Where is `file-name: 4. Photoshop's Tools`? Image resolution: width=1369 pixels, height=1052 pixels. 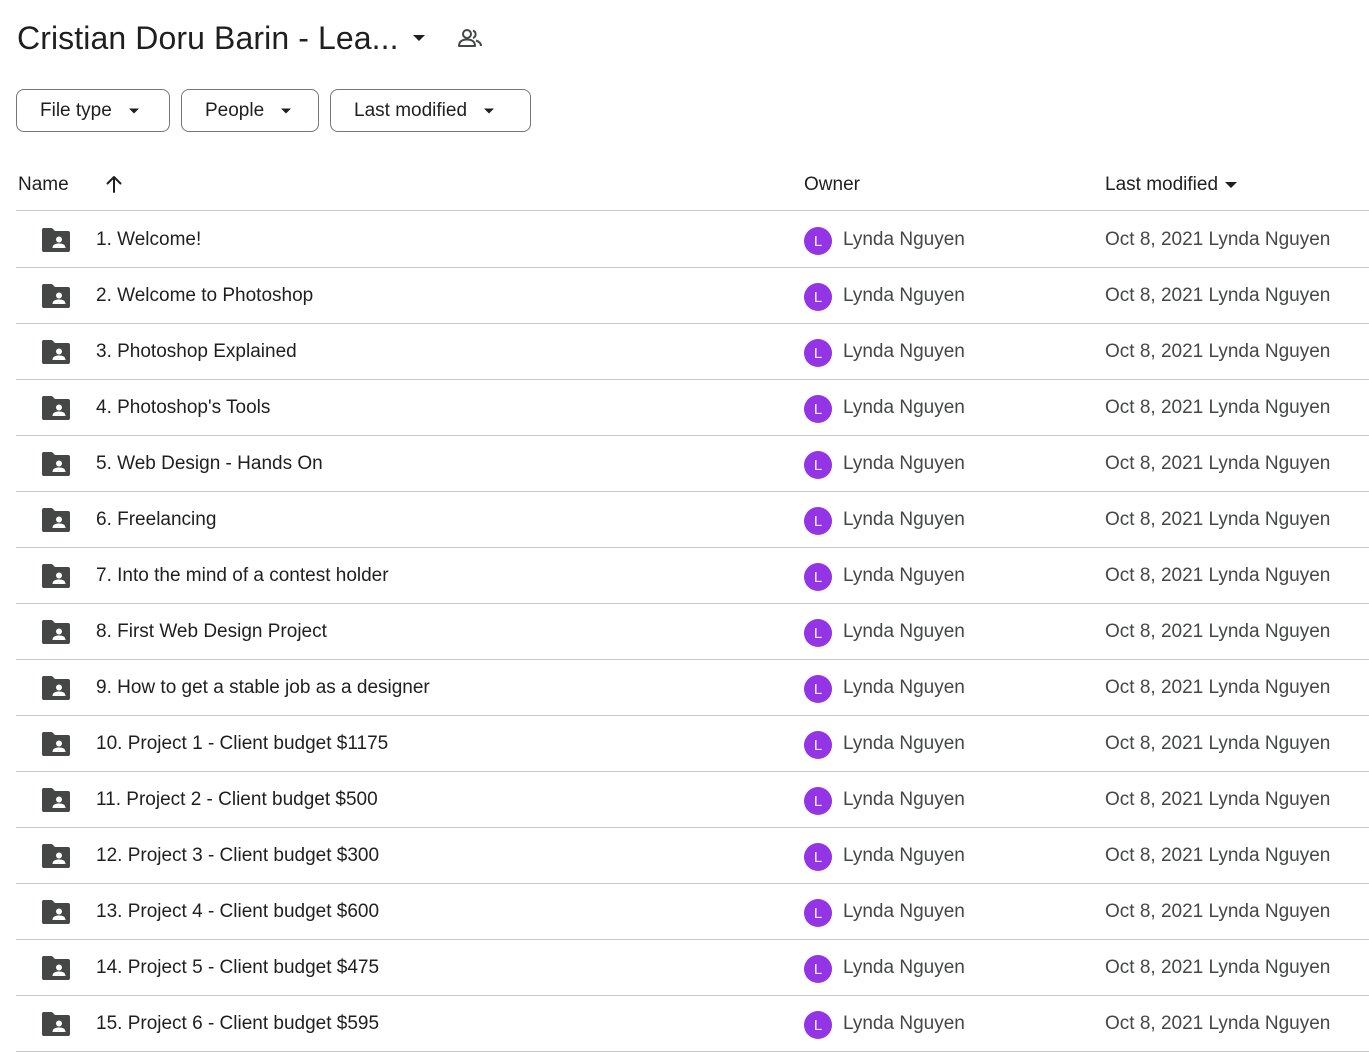 file-name: 4. Photoshop's Tools is located at coordinates (183, 407).